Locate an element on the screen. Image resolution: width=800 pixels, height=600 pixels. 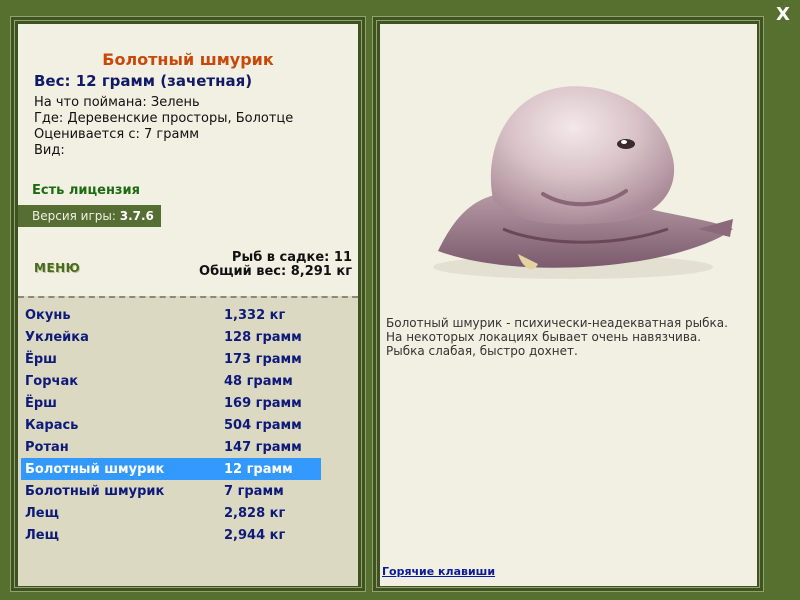
catch-weight: 12 грамм is located at coordinates (258, 469).